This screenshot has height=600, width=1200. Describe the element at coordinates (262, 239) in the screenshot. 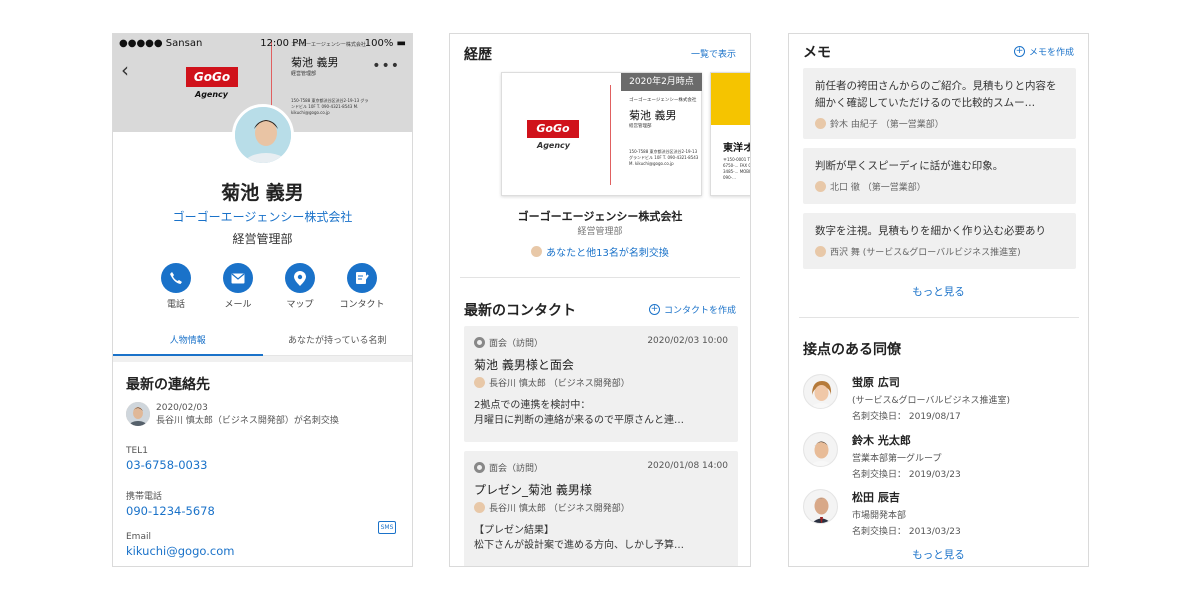

I see `department: 経営管理部` at that location.